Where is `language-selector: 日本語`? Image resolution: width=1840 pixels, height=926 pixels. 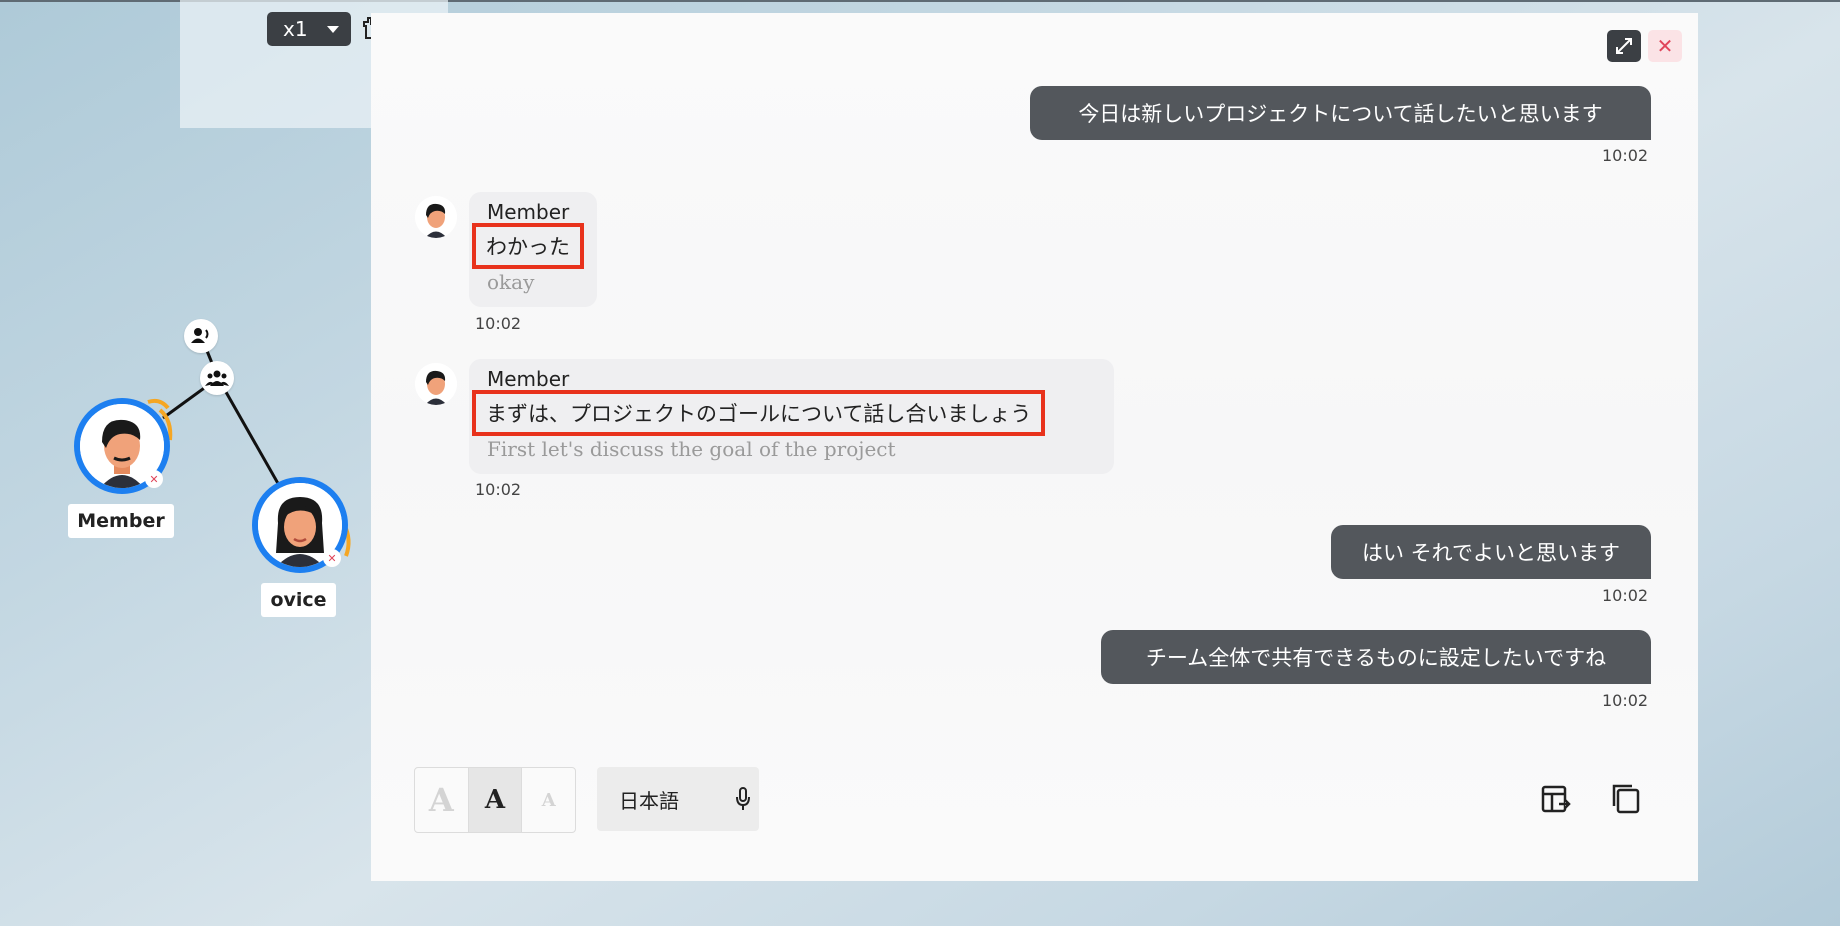
language-selector: 日本語 is located at coordinates (678, 799).